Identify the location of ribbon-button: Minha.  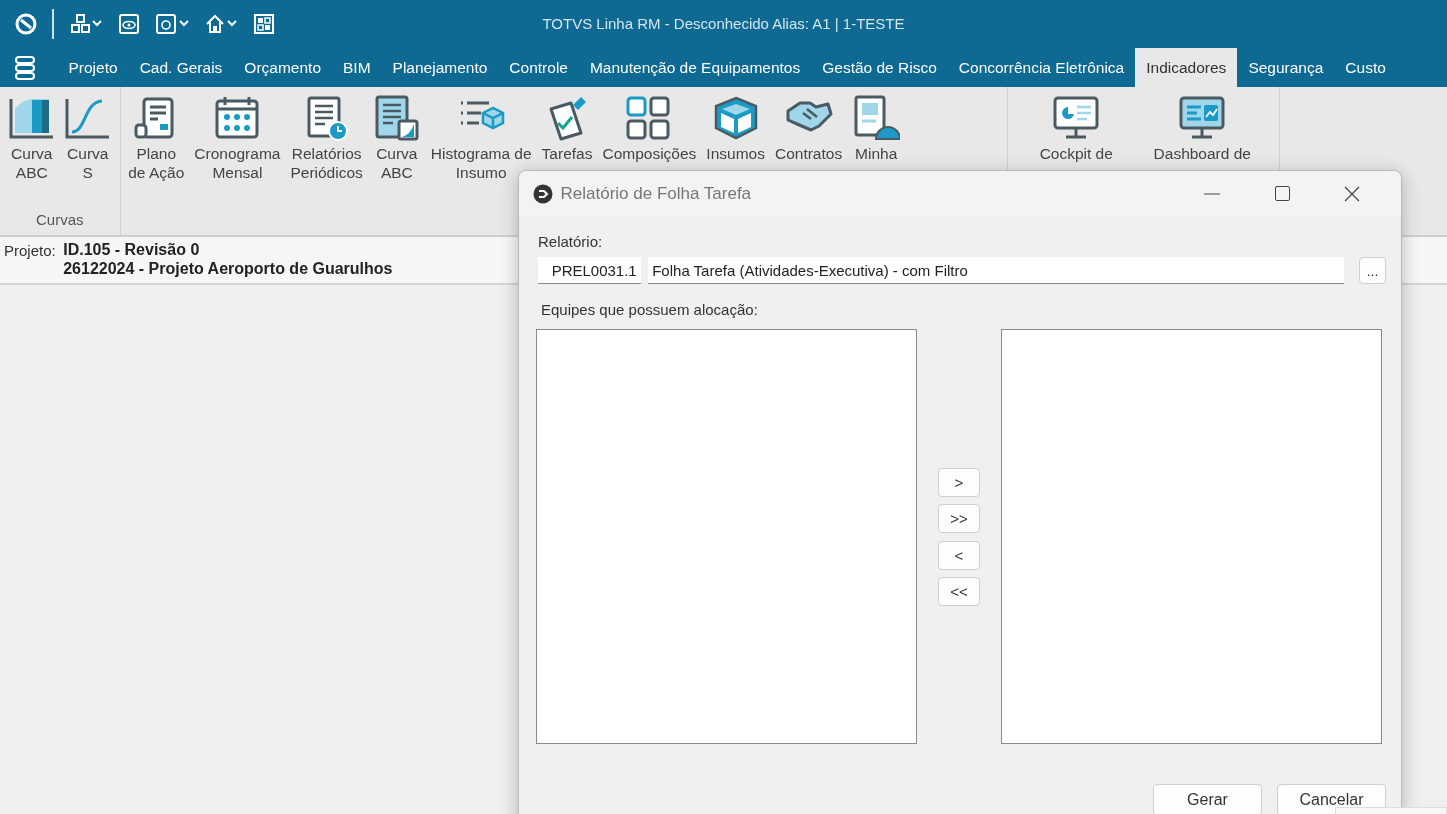
(876, 125).